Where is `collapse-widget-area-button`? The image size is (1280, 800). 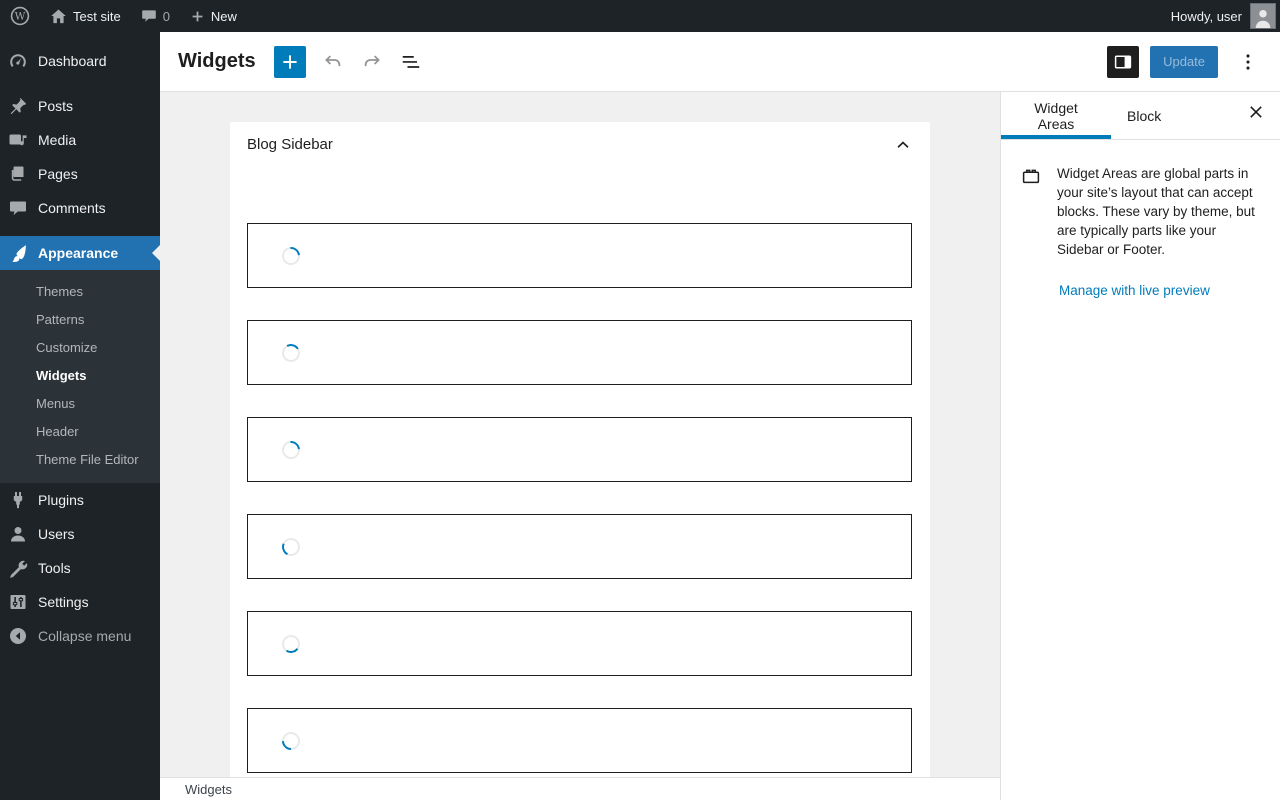 collapse-widget-area-button is located at coordinates (903, 145).